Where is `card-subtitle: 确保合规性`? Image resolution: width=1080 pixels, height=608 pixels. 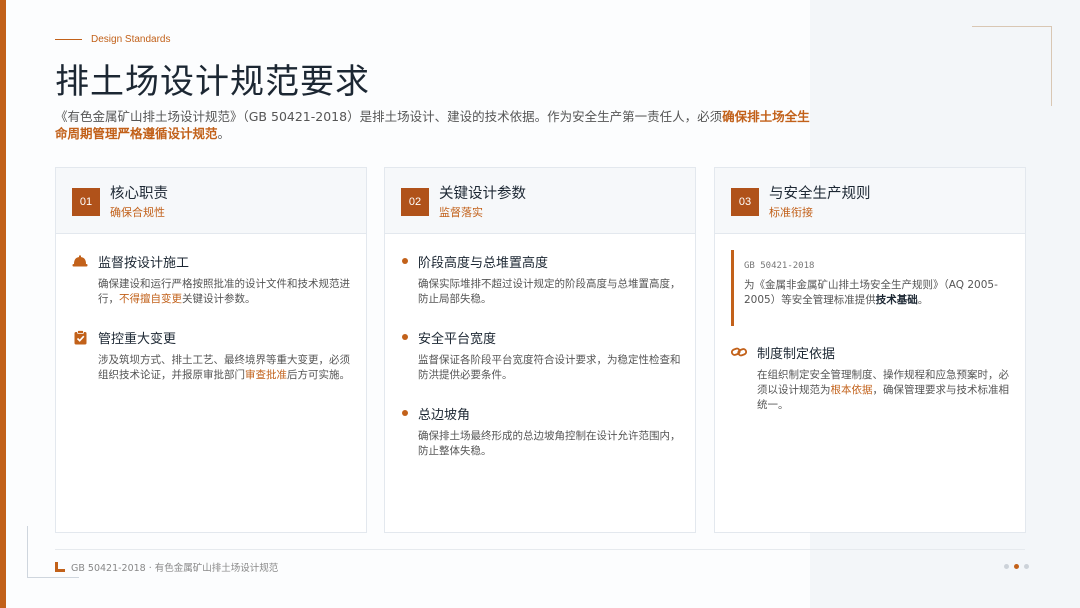
card-subtitle: 确保合规性 is located at coordinates (137, 212).